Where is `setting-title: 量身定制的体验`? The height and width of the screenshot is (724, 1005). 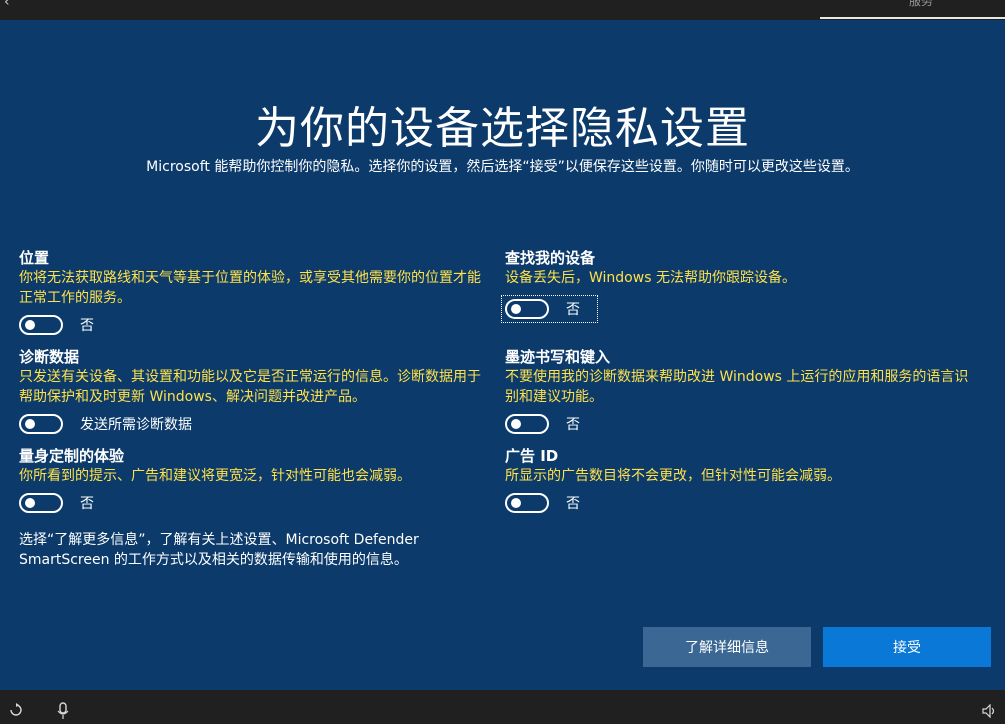
setting-title: 量身定制的体验 is located at coordinates (72, 456).